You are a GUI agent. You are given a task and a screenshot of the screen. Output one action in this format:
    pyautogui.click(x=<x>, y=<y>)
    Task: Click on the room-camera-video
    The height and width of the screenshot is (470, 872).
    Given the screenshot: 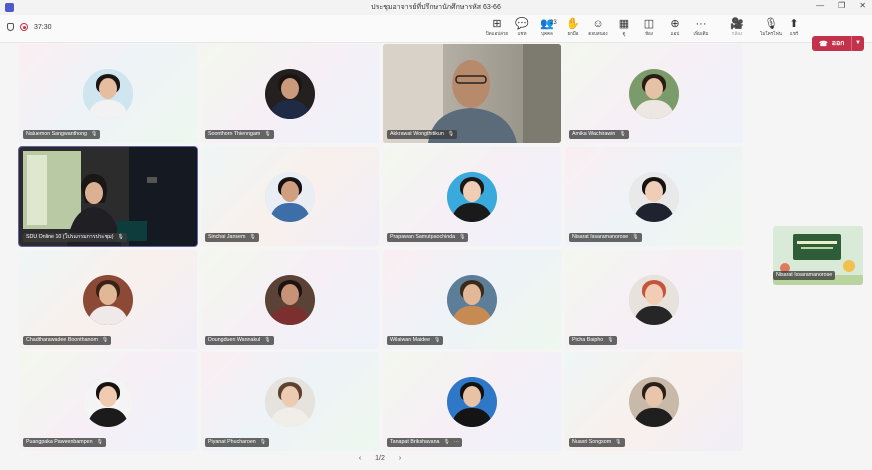 What is the action you would take?
    pyautogui.click(x=108, y=196)
    